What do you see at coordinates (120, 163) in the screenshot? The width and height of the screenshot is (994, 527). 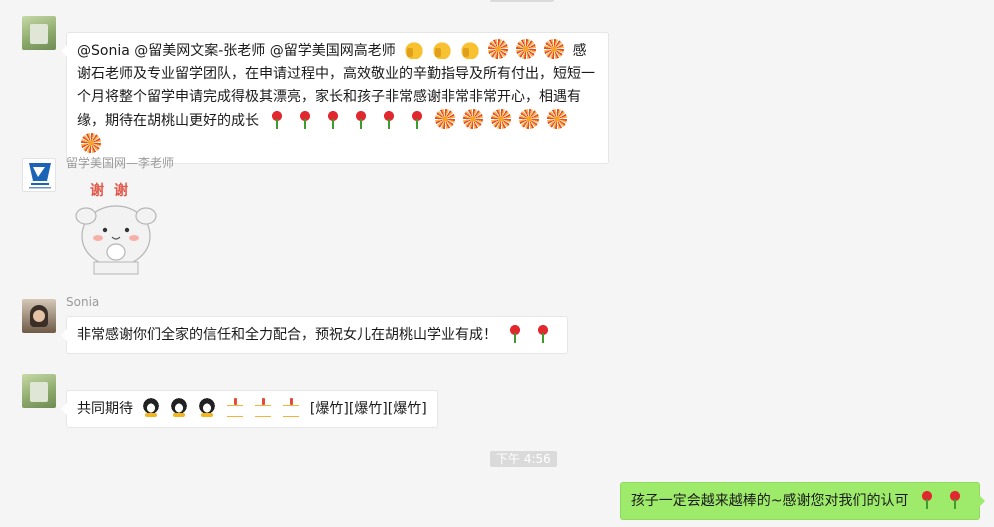 I see `sender-name: 留学美国网—李老师` at bounding box center [120, 163].